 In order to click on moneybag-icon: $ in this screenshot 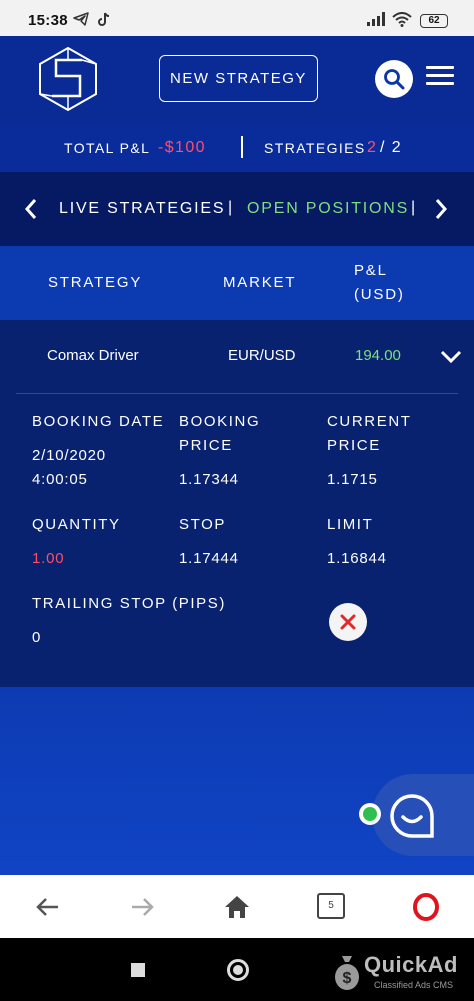, I will do `click(347, 973)`.